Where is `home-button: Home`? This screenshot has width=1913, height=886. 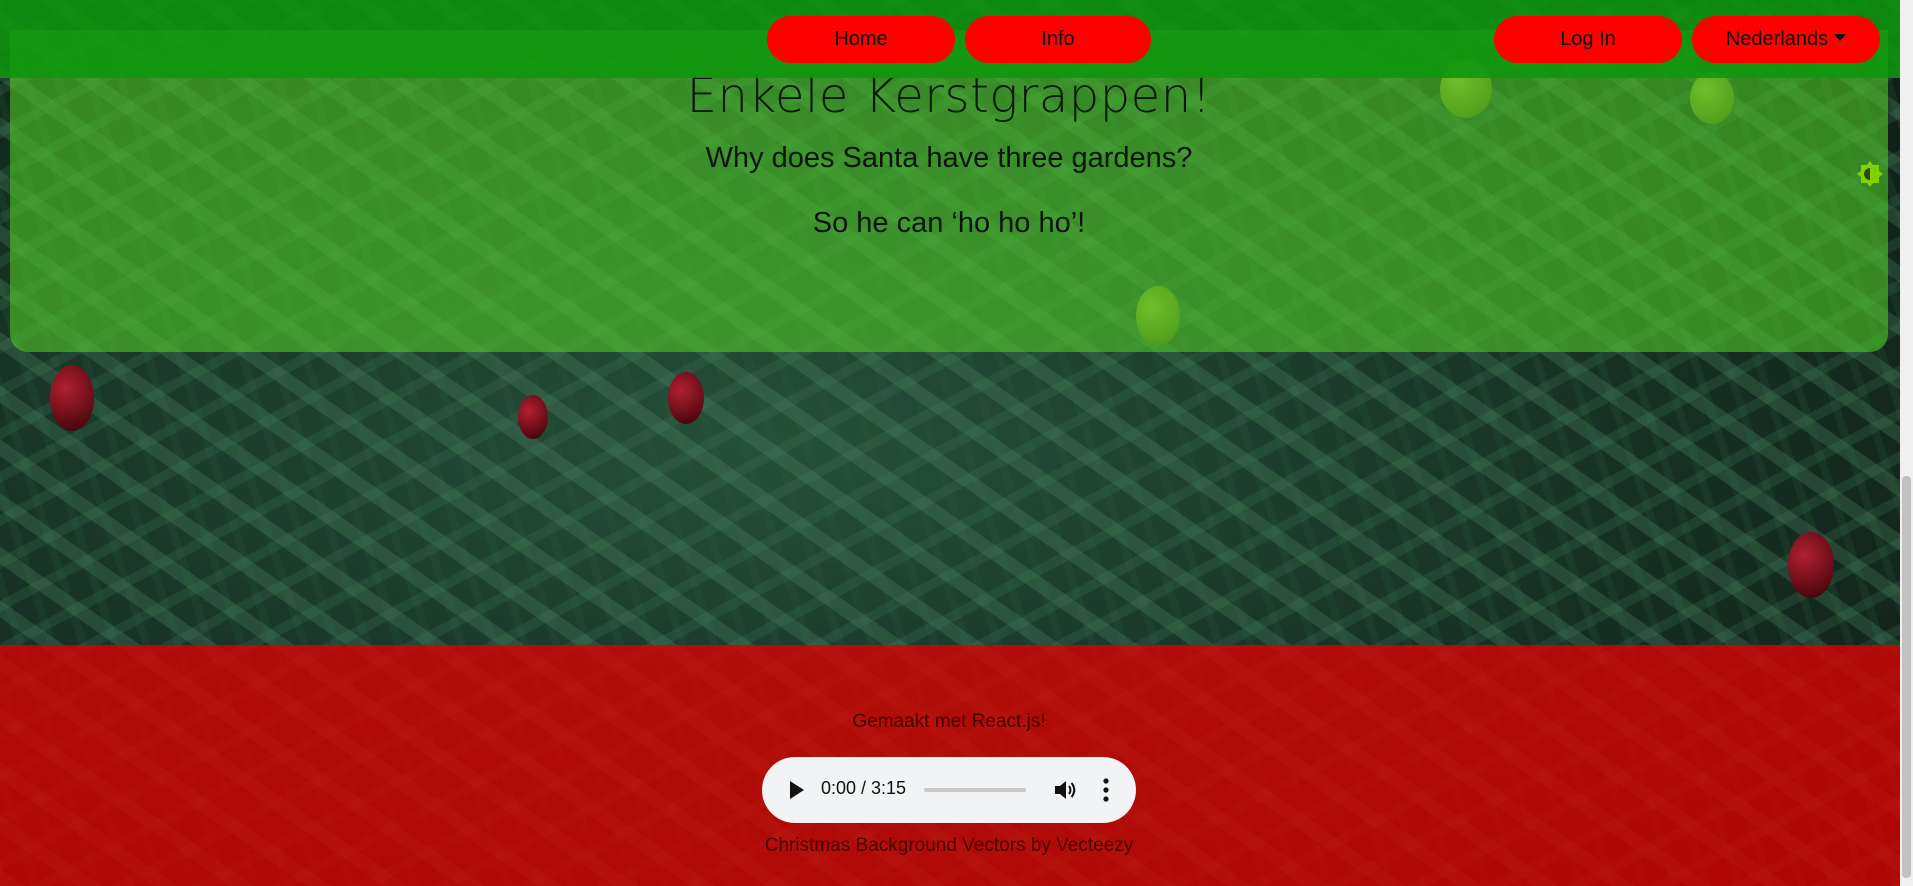 home-button: Home is located at coordinates (861, 39).